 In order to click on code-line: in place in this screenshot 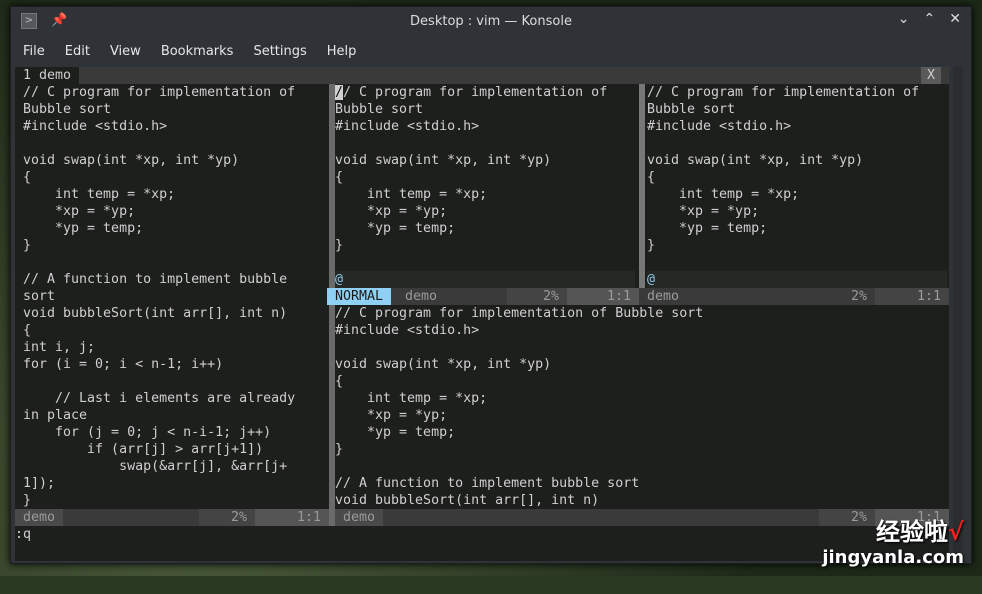, I will do `click(55, 415)`.